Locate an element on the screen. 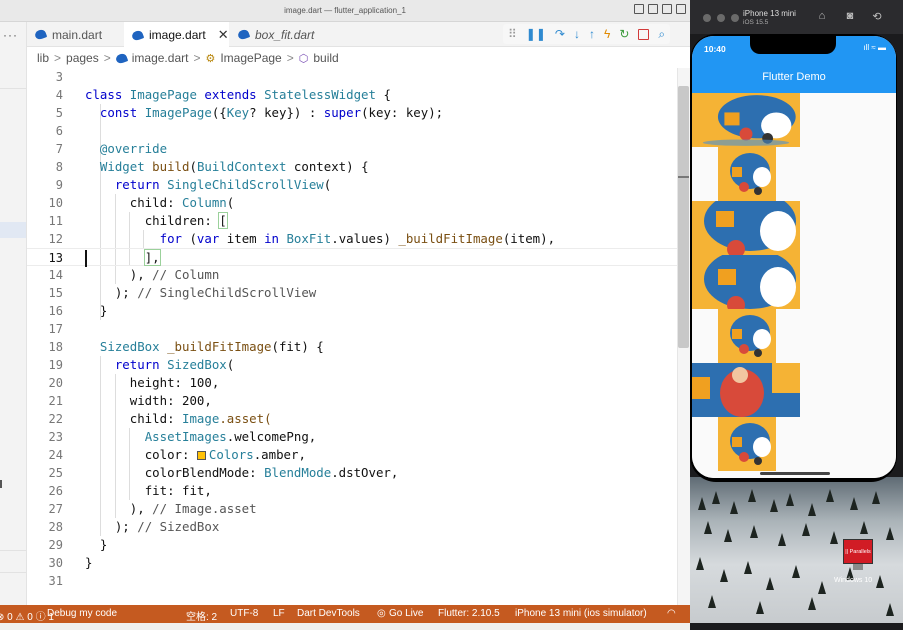  breadcrumb-pages: pages is located at coordinates (82, 58).